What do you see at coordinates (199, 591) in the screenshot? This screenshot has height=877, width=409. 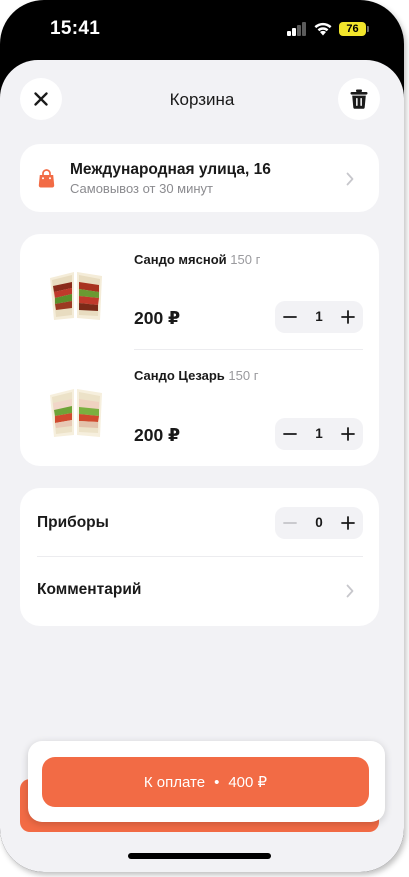 I see `comment-row: Комментарий` at bounding box center [199, 591].